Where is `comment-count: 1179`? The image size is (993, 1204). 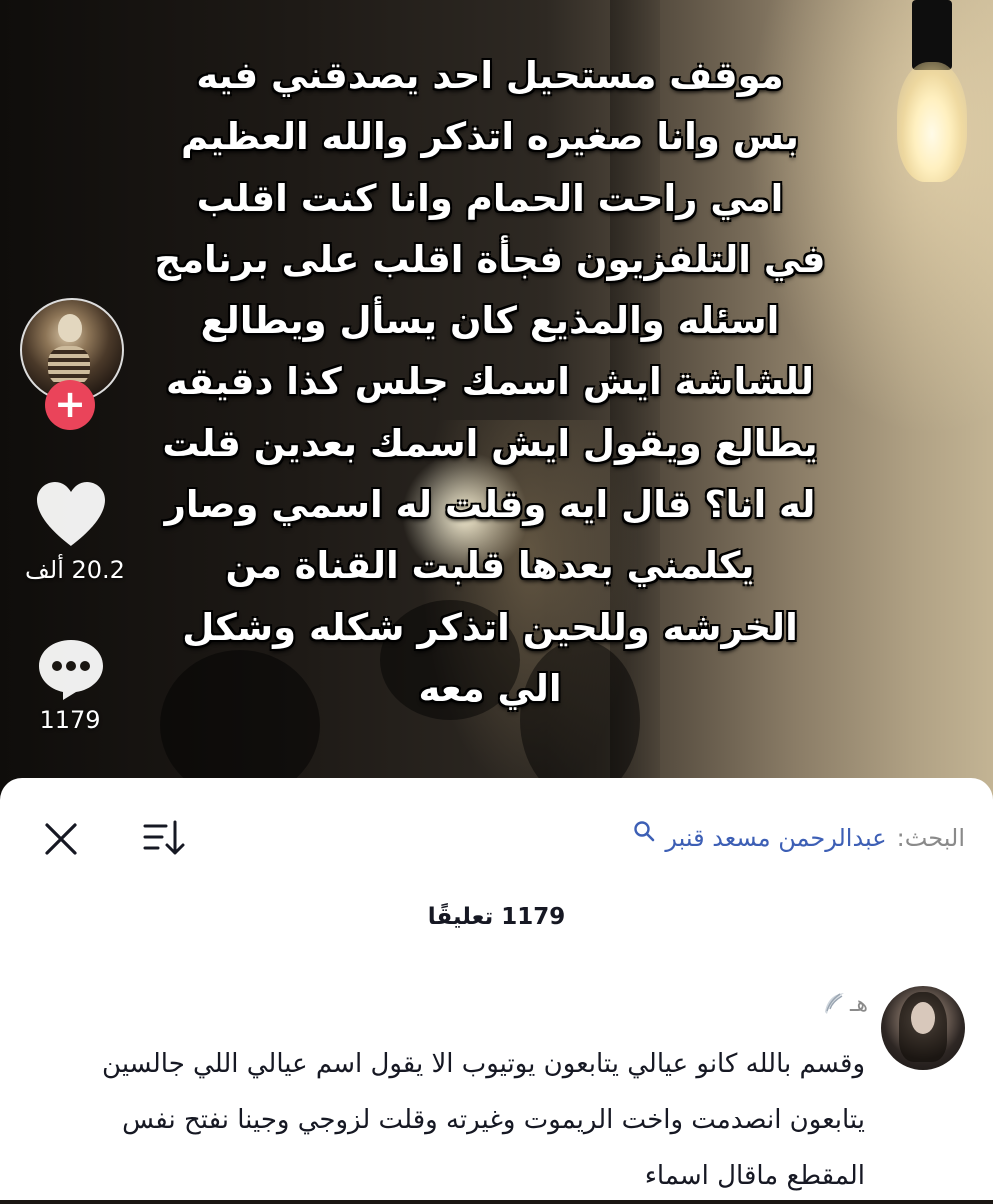 comment-count: 1179 is located at coordinates (70, 720).